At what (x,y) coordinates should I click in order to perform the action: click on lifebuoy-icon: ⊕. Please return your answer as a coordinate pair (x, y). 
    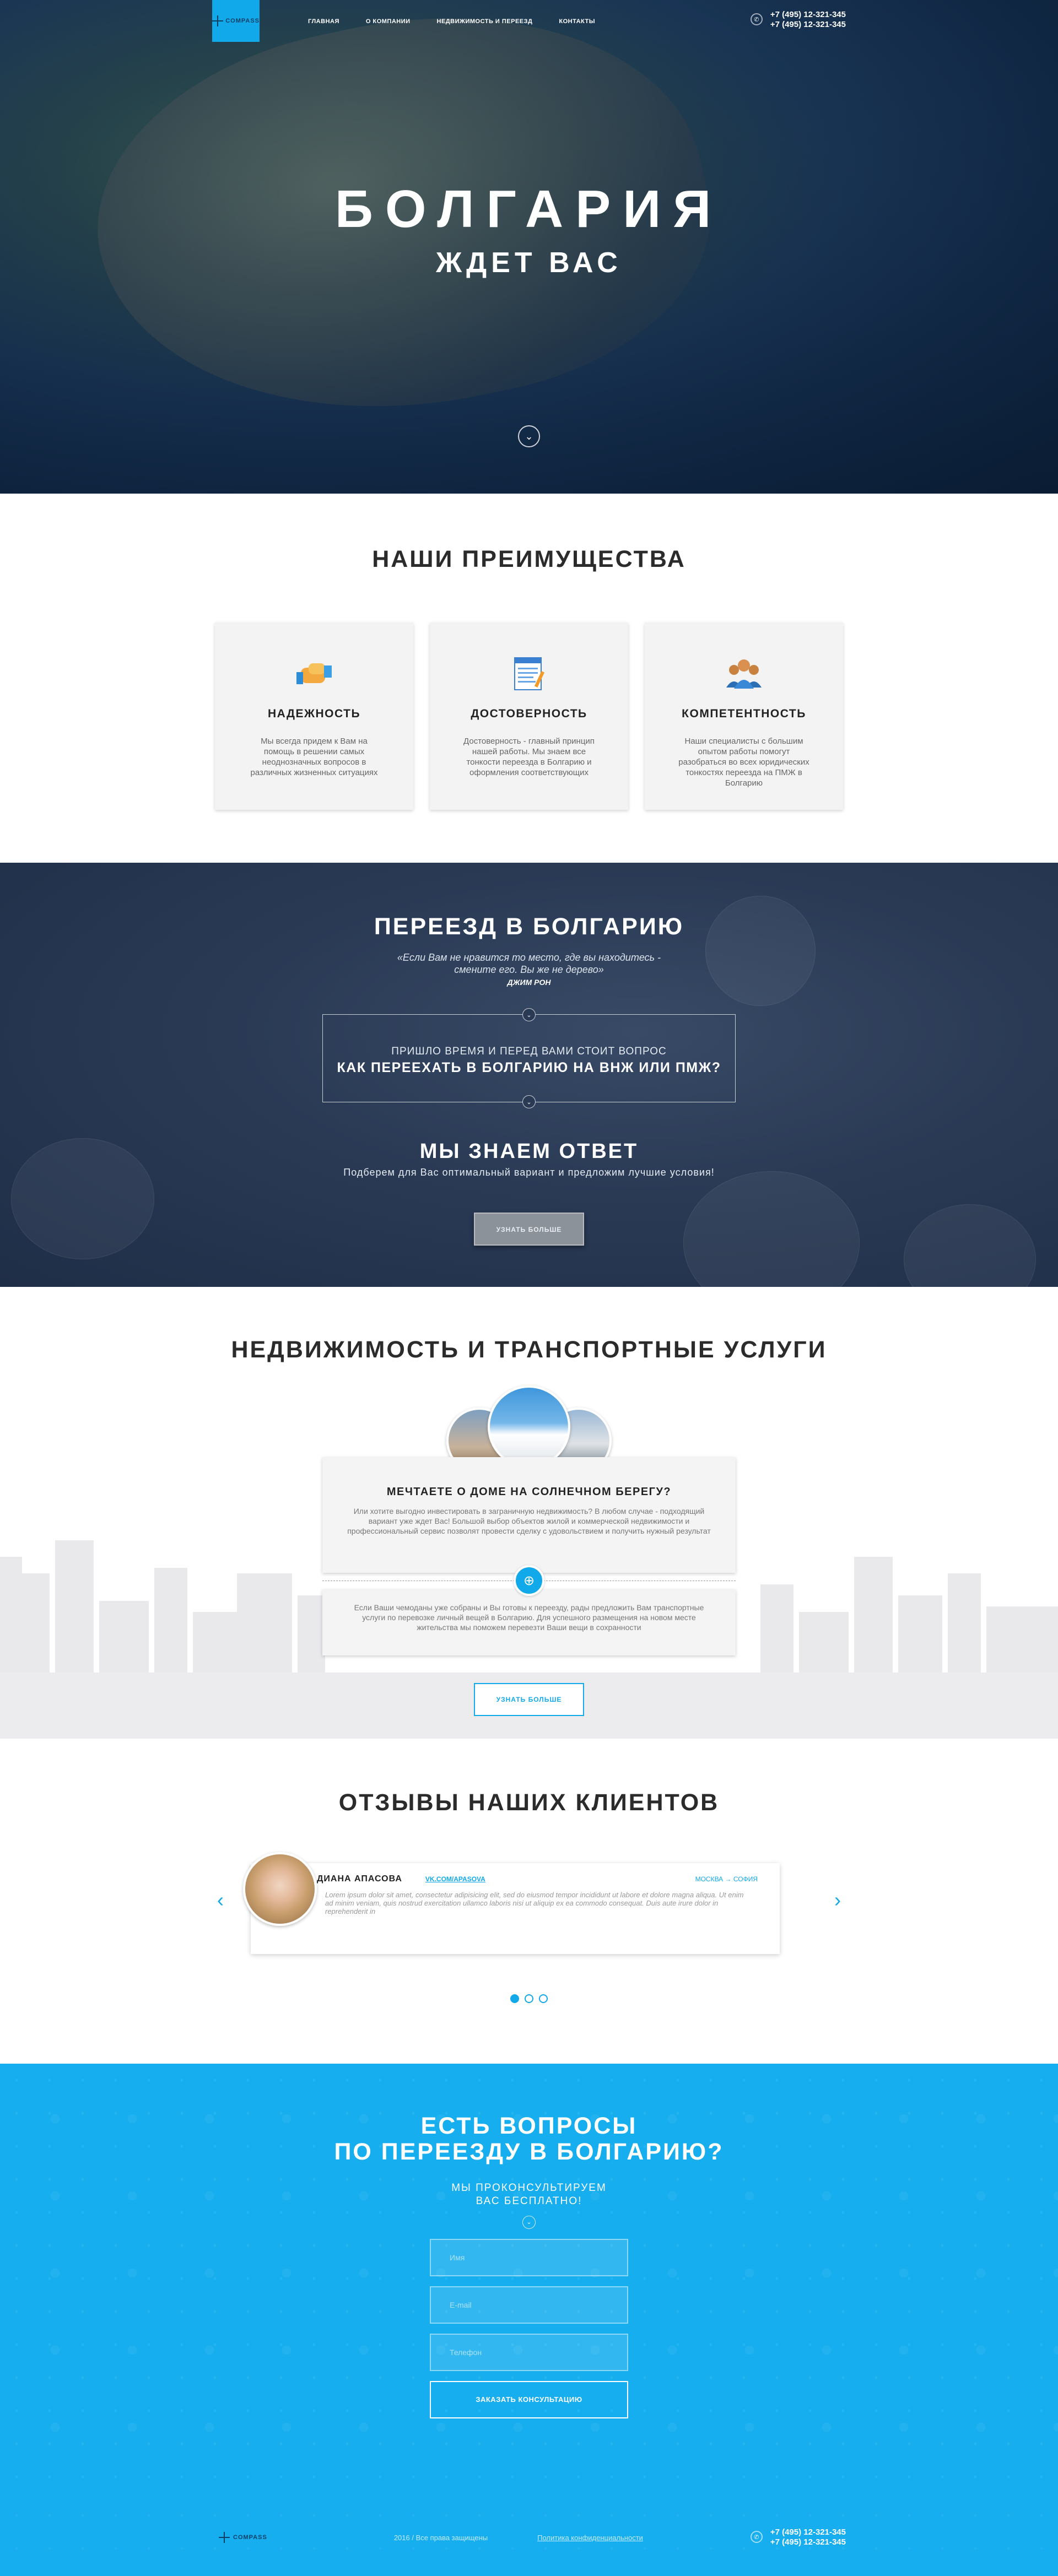
    Looking at the image, I should click on (529, 1581).